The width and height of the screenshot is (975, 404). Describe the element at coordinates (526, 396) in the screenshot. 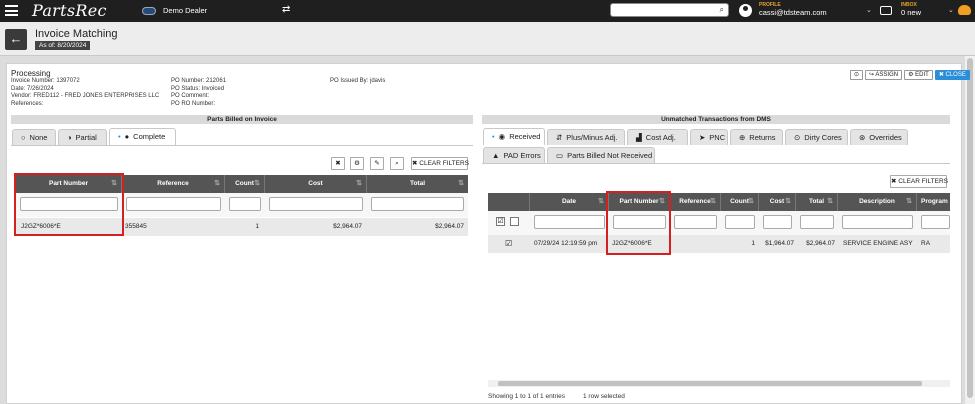

I see `entries-count: Showing 1 to 1 of 1 entries` at that location.